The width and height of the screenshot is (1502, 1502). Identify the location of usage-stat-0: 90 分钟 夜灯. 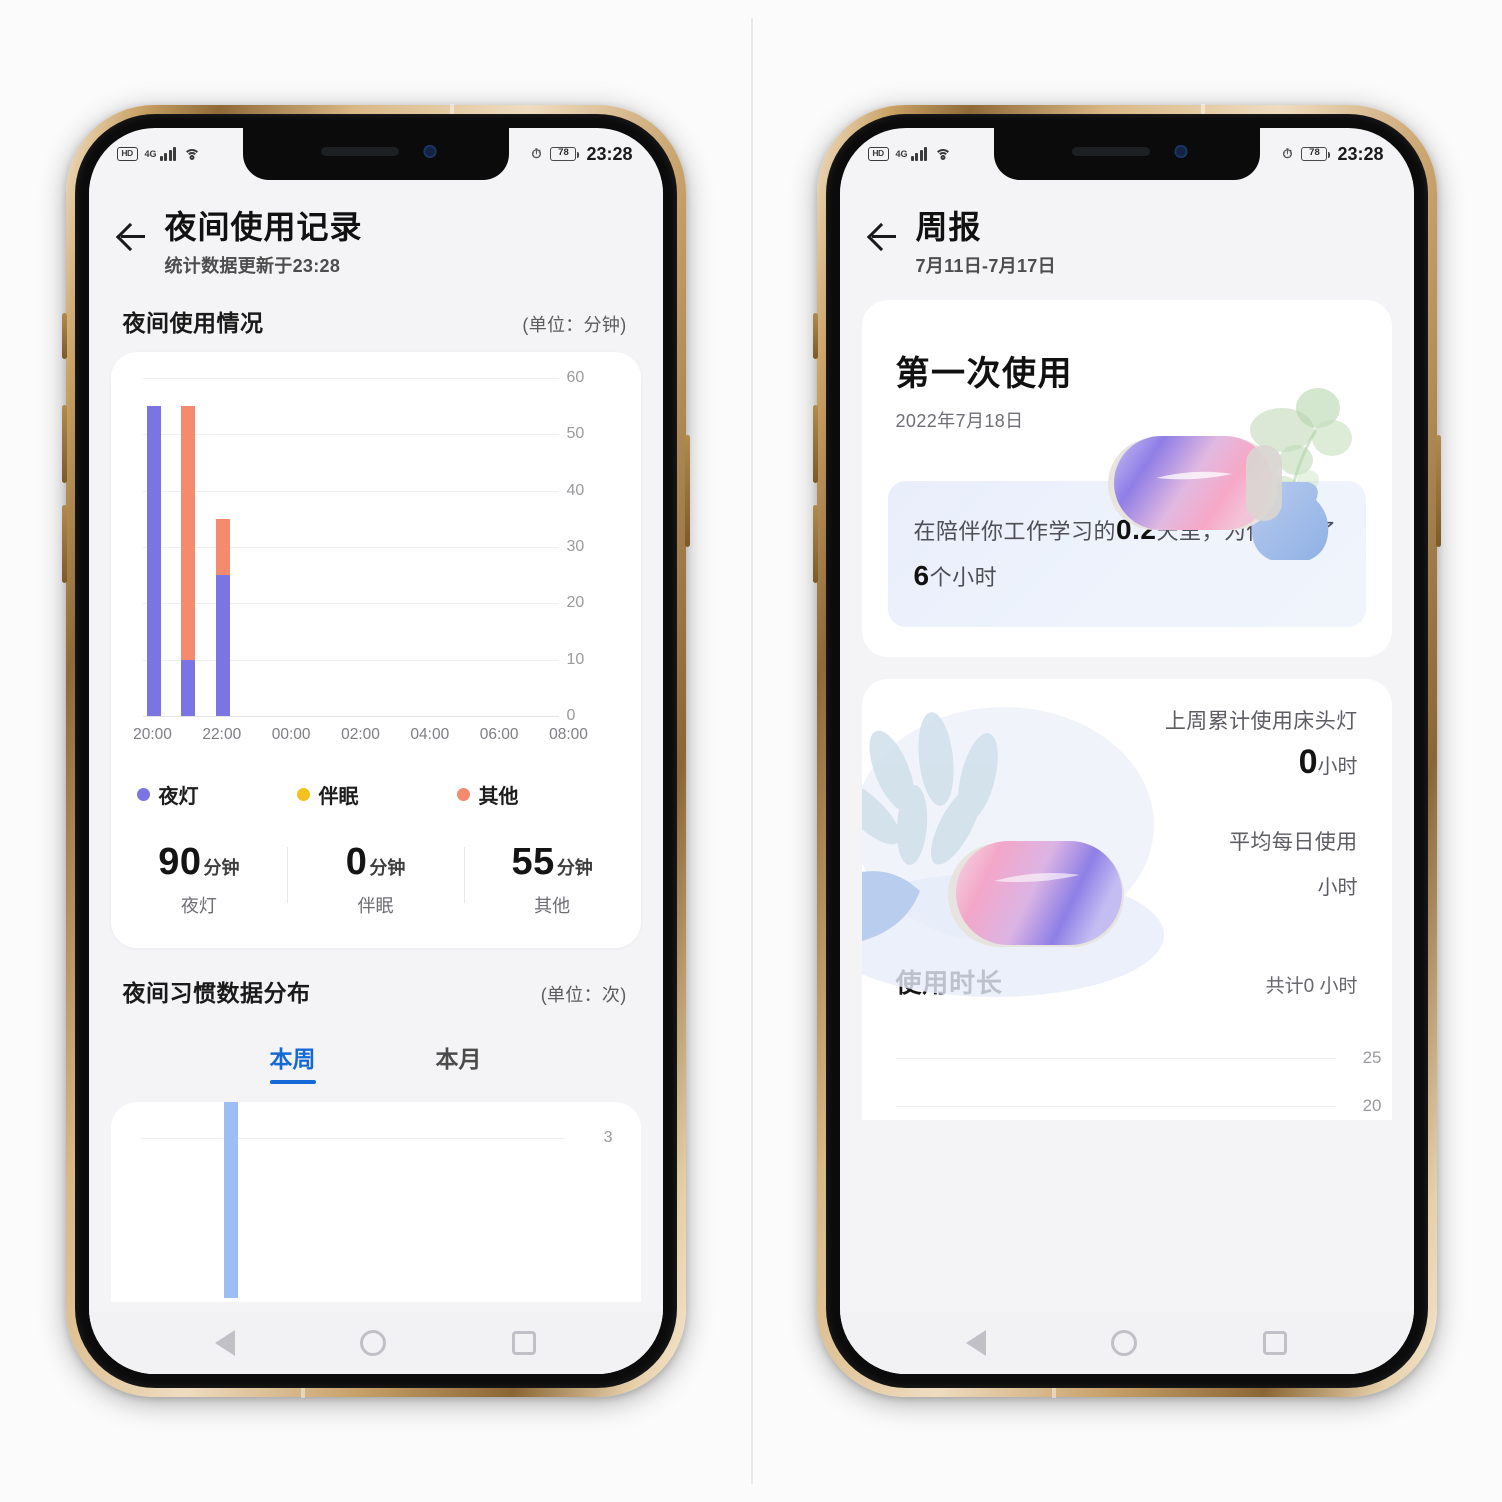
(199, 879).